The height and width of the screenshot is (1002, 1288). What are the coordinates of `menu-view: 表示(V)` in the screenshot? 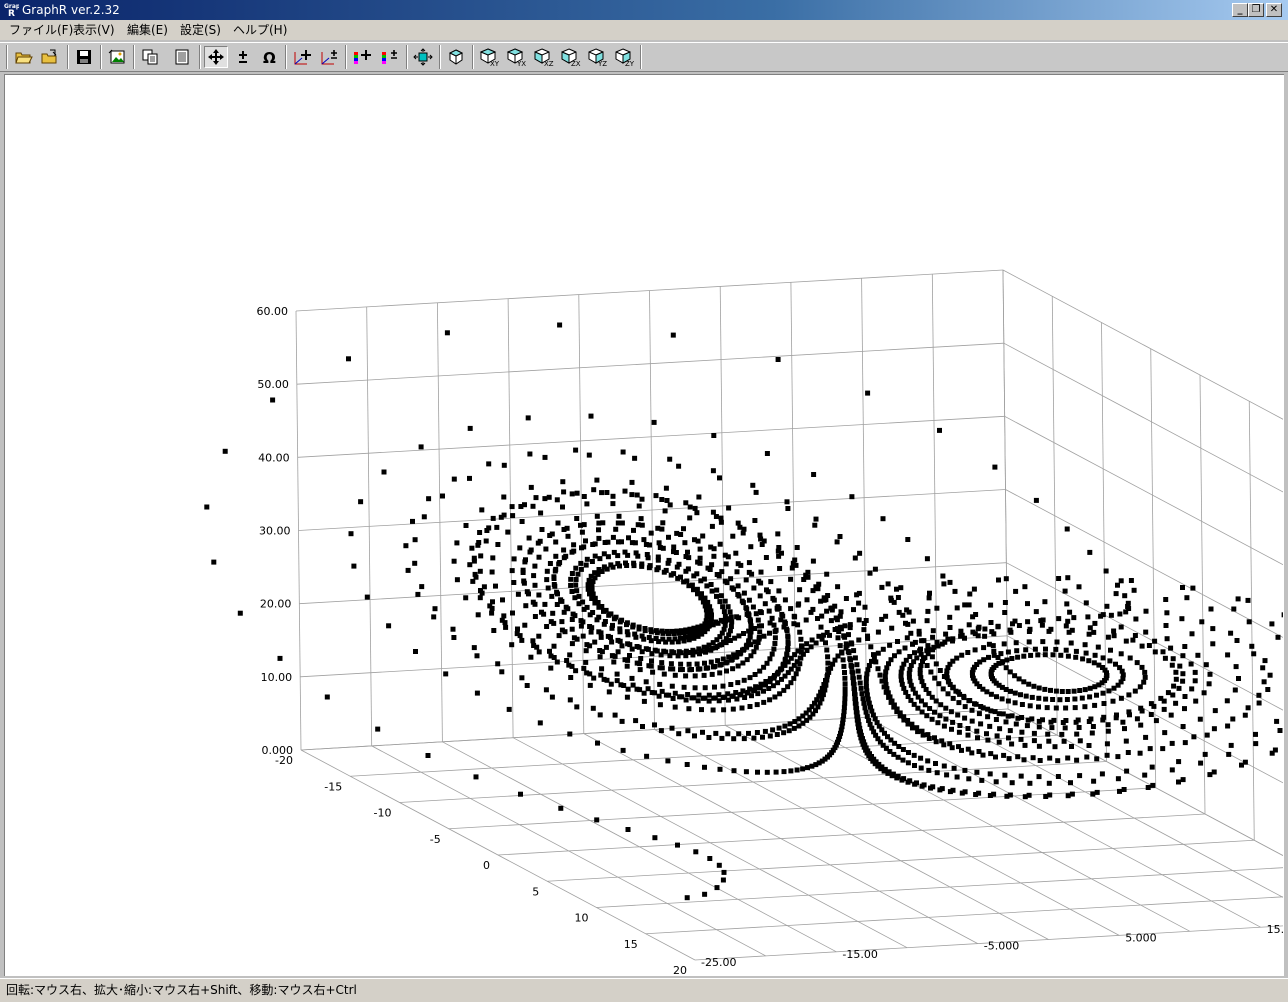 It's located at (94, 30).